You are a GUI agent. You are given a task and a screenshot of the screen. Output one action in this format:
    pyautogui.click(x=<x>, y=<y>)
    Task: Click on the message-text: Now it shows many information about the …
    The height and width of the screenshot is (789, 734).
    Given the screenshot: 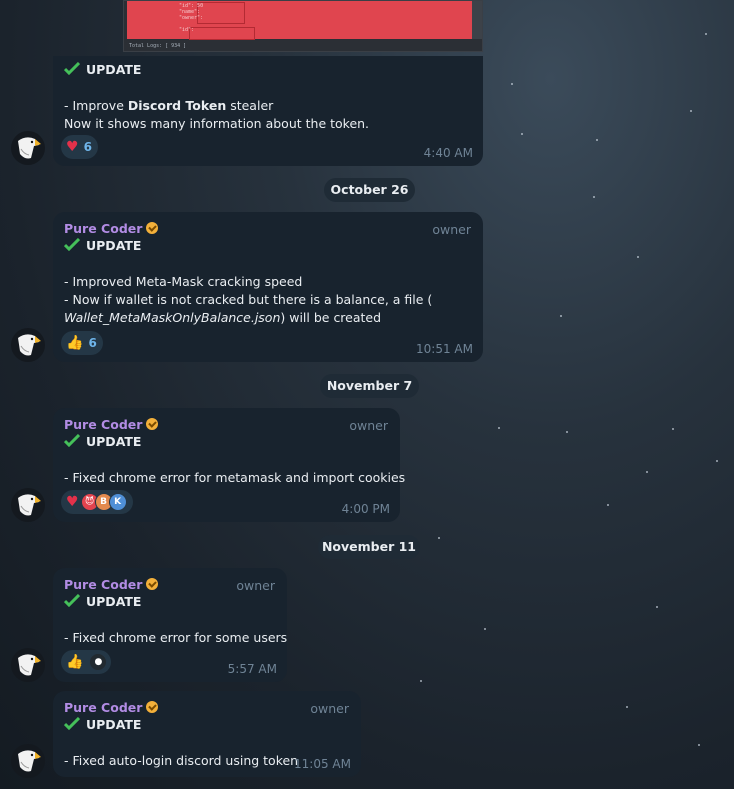 What is the action you would take?
    pyautogui.click(x=217, y=123)
    